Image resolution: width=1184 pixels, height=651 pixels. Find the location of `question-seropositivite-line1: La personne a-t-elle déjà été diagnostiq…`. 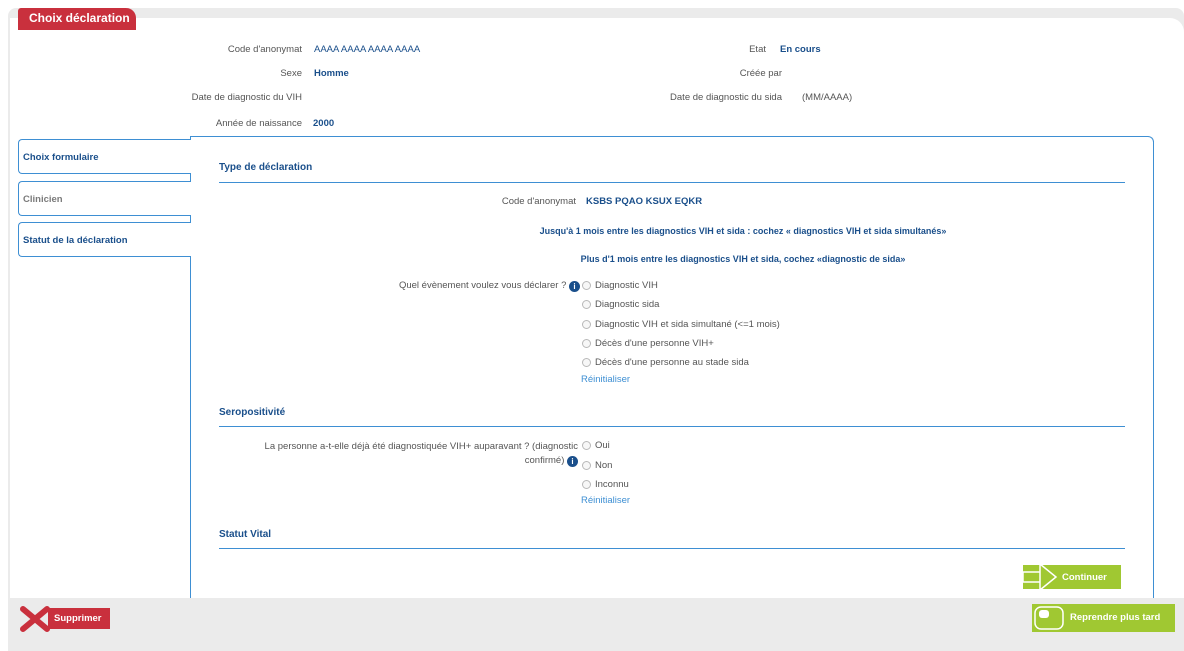

question-seropositivite-line1: La personne a-t-elle déjà été diagnostiq… is located at coordinates (421, 446).